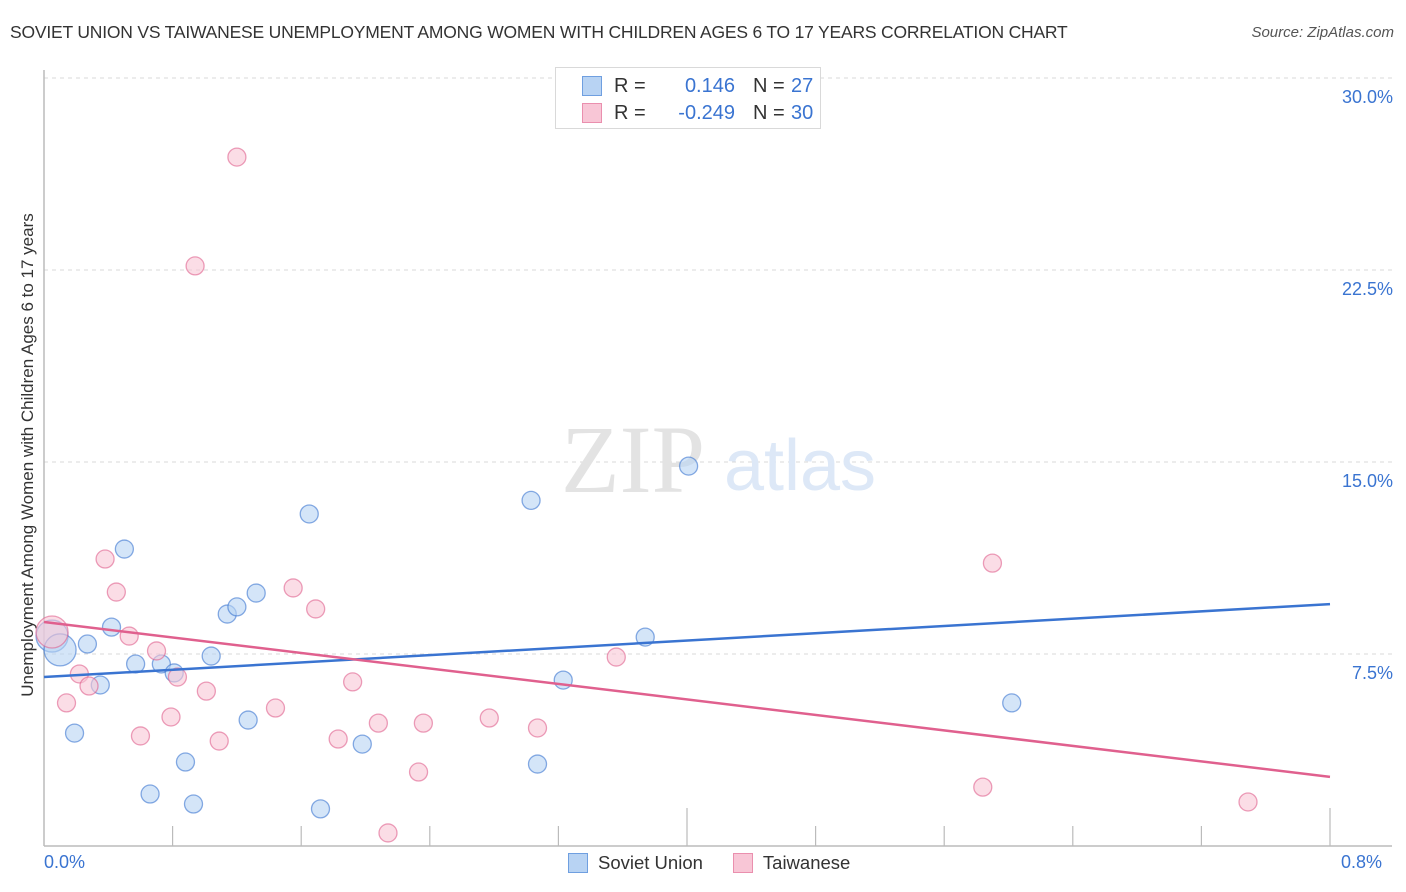  Describe the element at coordinates (65, 862) in the screenshot. I see `x-tick-label-min: 0.0%` at that location.